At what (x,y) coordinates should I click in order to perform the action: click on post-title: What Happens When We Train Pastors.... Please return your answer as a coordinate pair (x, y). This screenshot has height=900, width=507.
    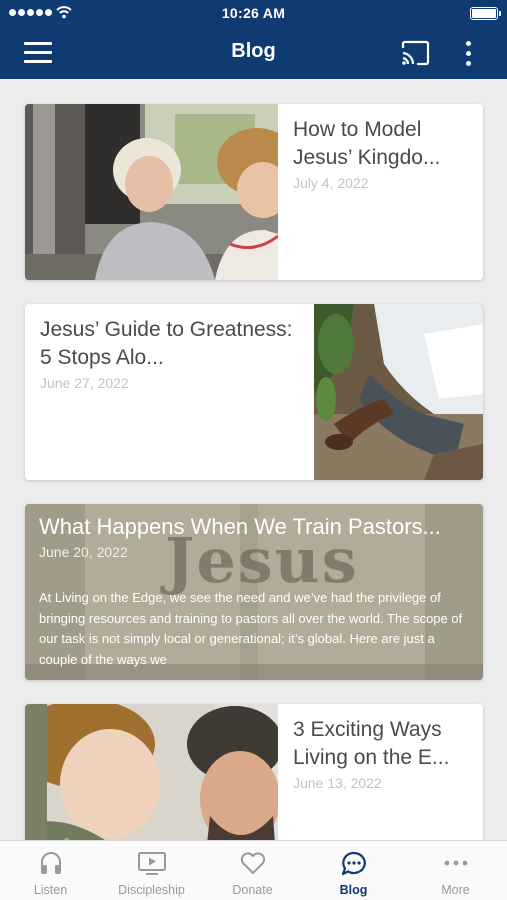
    Looking at the image, I should click on (240, 526).